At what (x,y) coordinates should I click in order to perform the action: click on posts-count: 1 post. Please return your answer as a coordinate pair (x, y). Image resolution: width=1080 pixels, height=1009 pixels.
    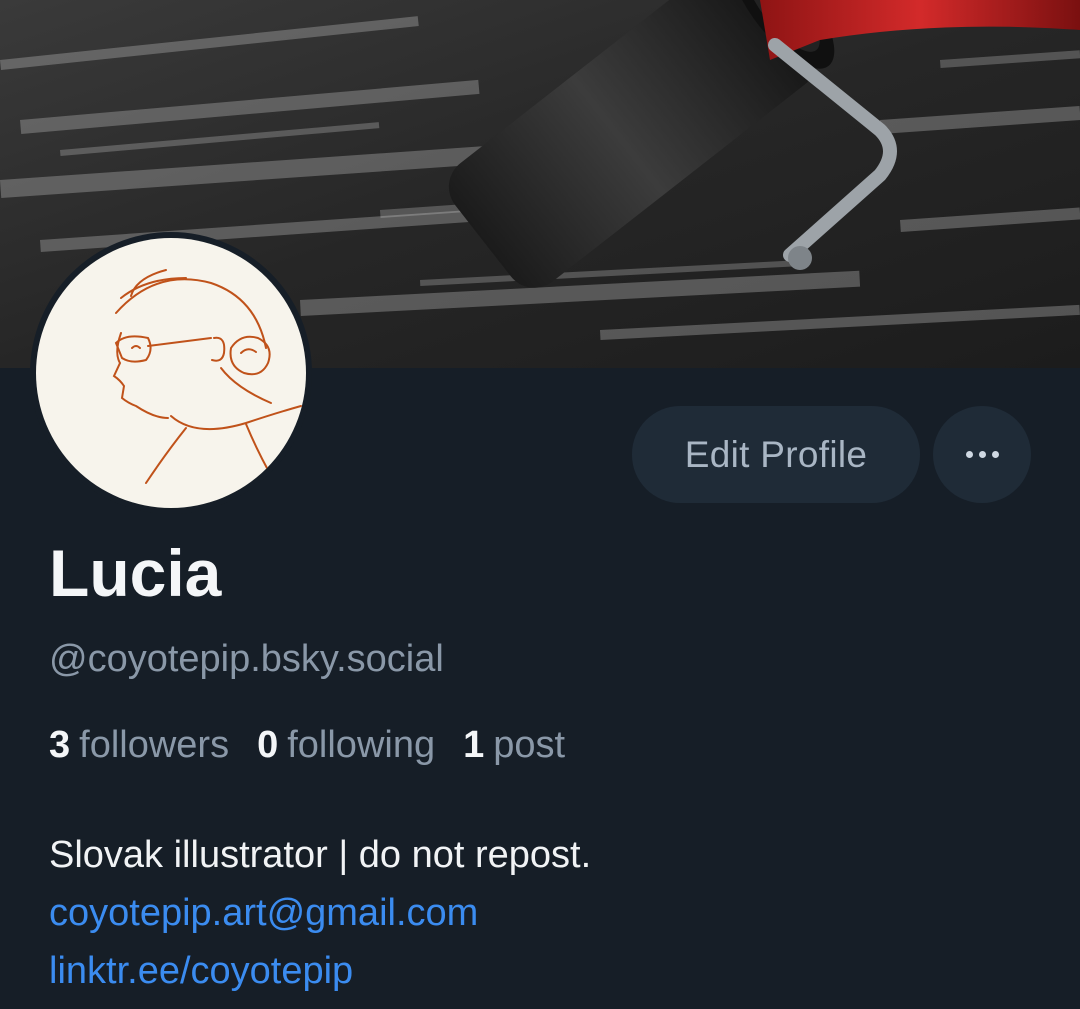
    Looking at the image, I should click on (514, 745).